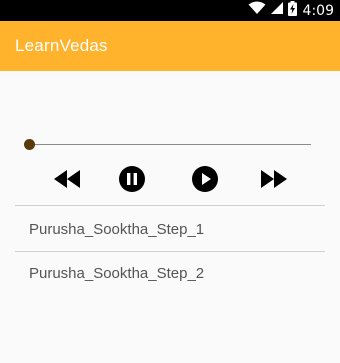 This screenshot has height=363, width=340. Describe the element at coordinates (170, 10) in the screenshot. I see `status-bar: 4:09` at that location.